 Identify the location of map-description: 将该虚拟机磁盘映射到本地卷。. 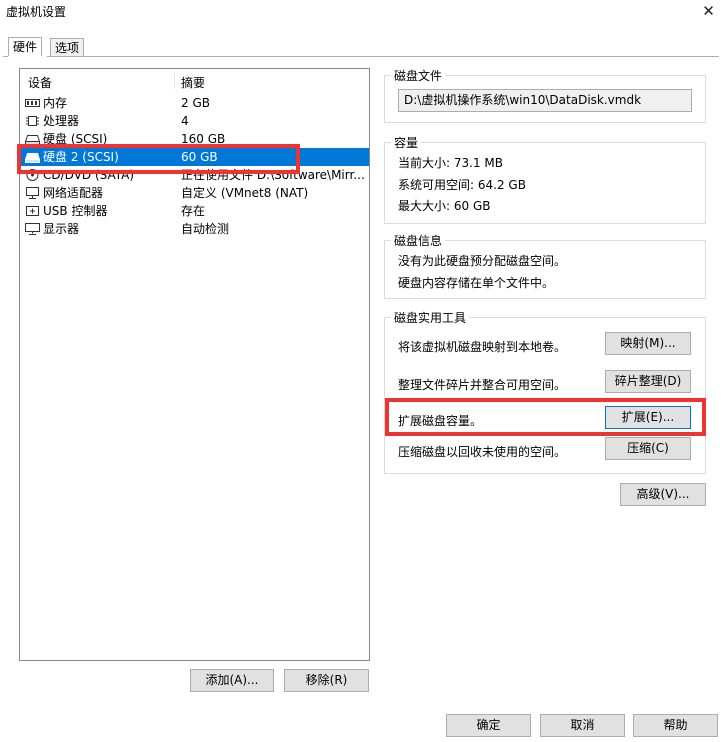
(482, 347).